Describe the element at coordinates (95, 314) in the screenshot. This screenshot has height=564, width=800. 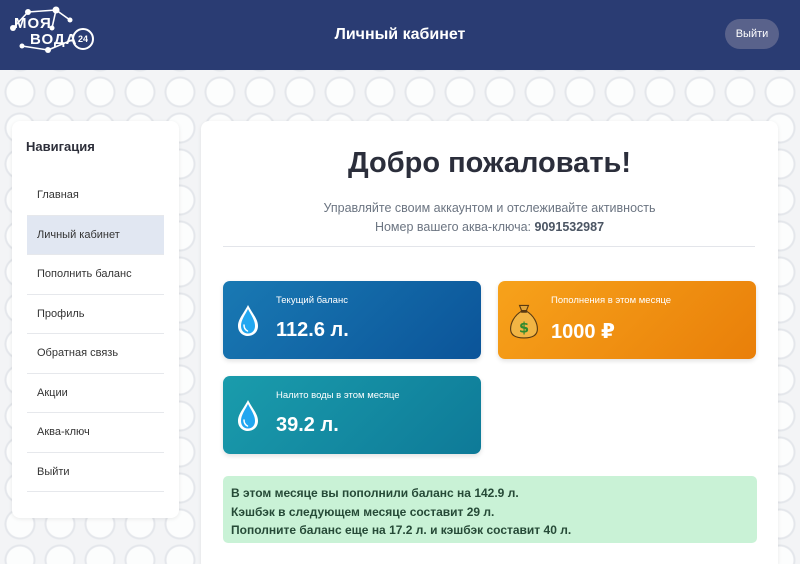
I see `sidebar-item-profile: Профиль` at that location.